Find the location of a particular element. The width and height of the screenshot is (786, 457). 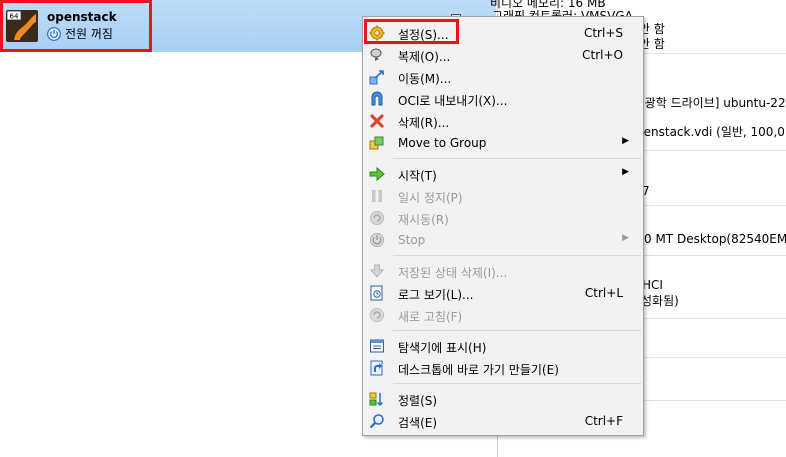

log-icon is located at coordinates (376, 293).